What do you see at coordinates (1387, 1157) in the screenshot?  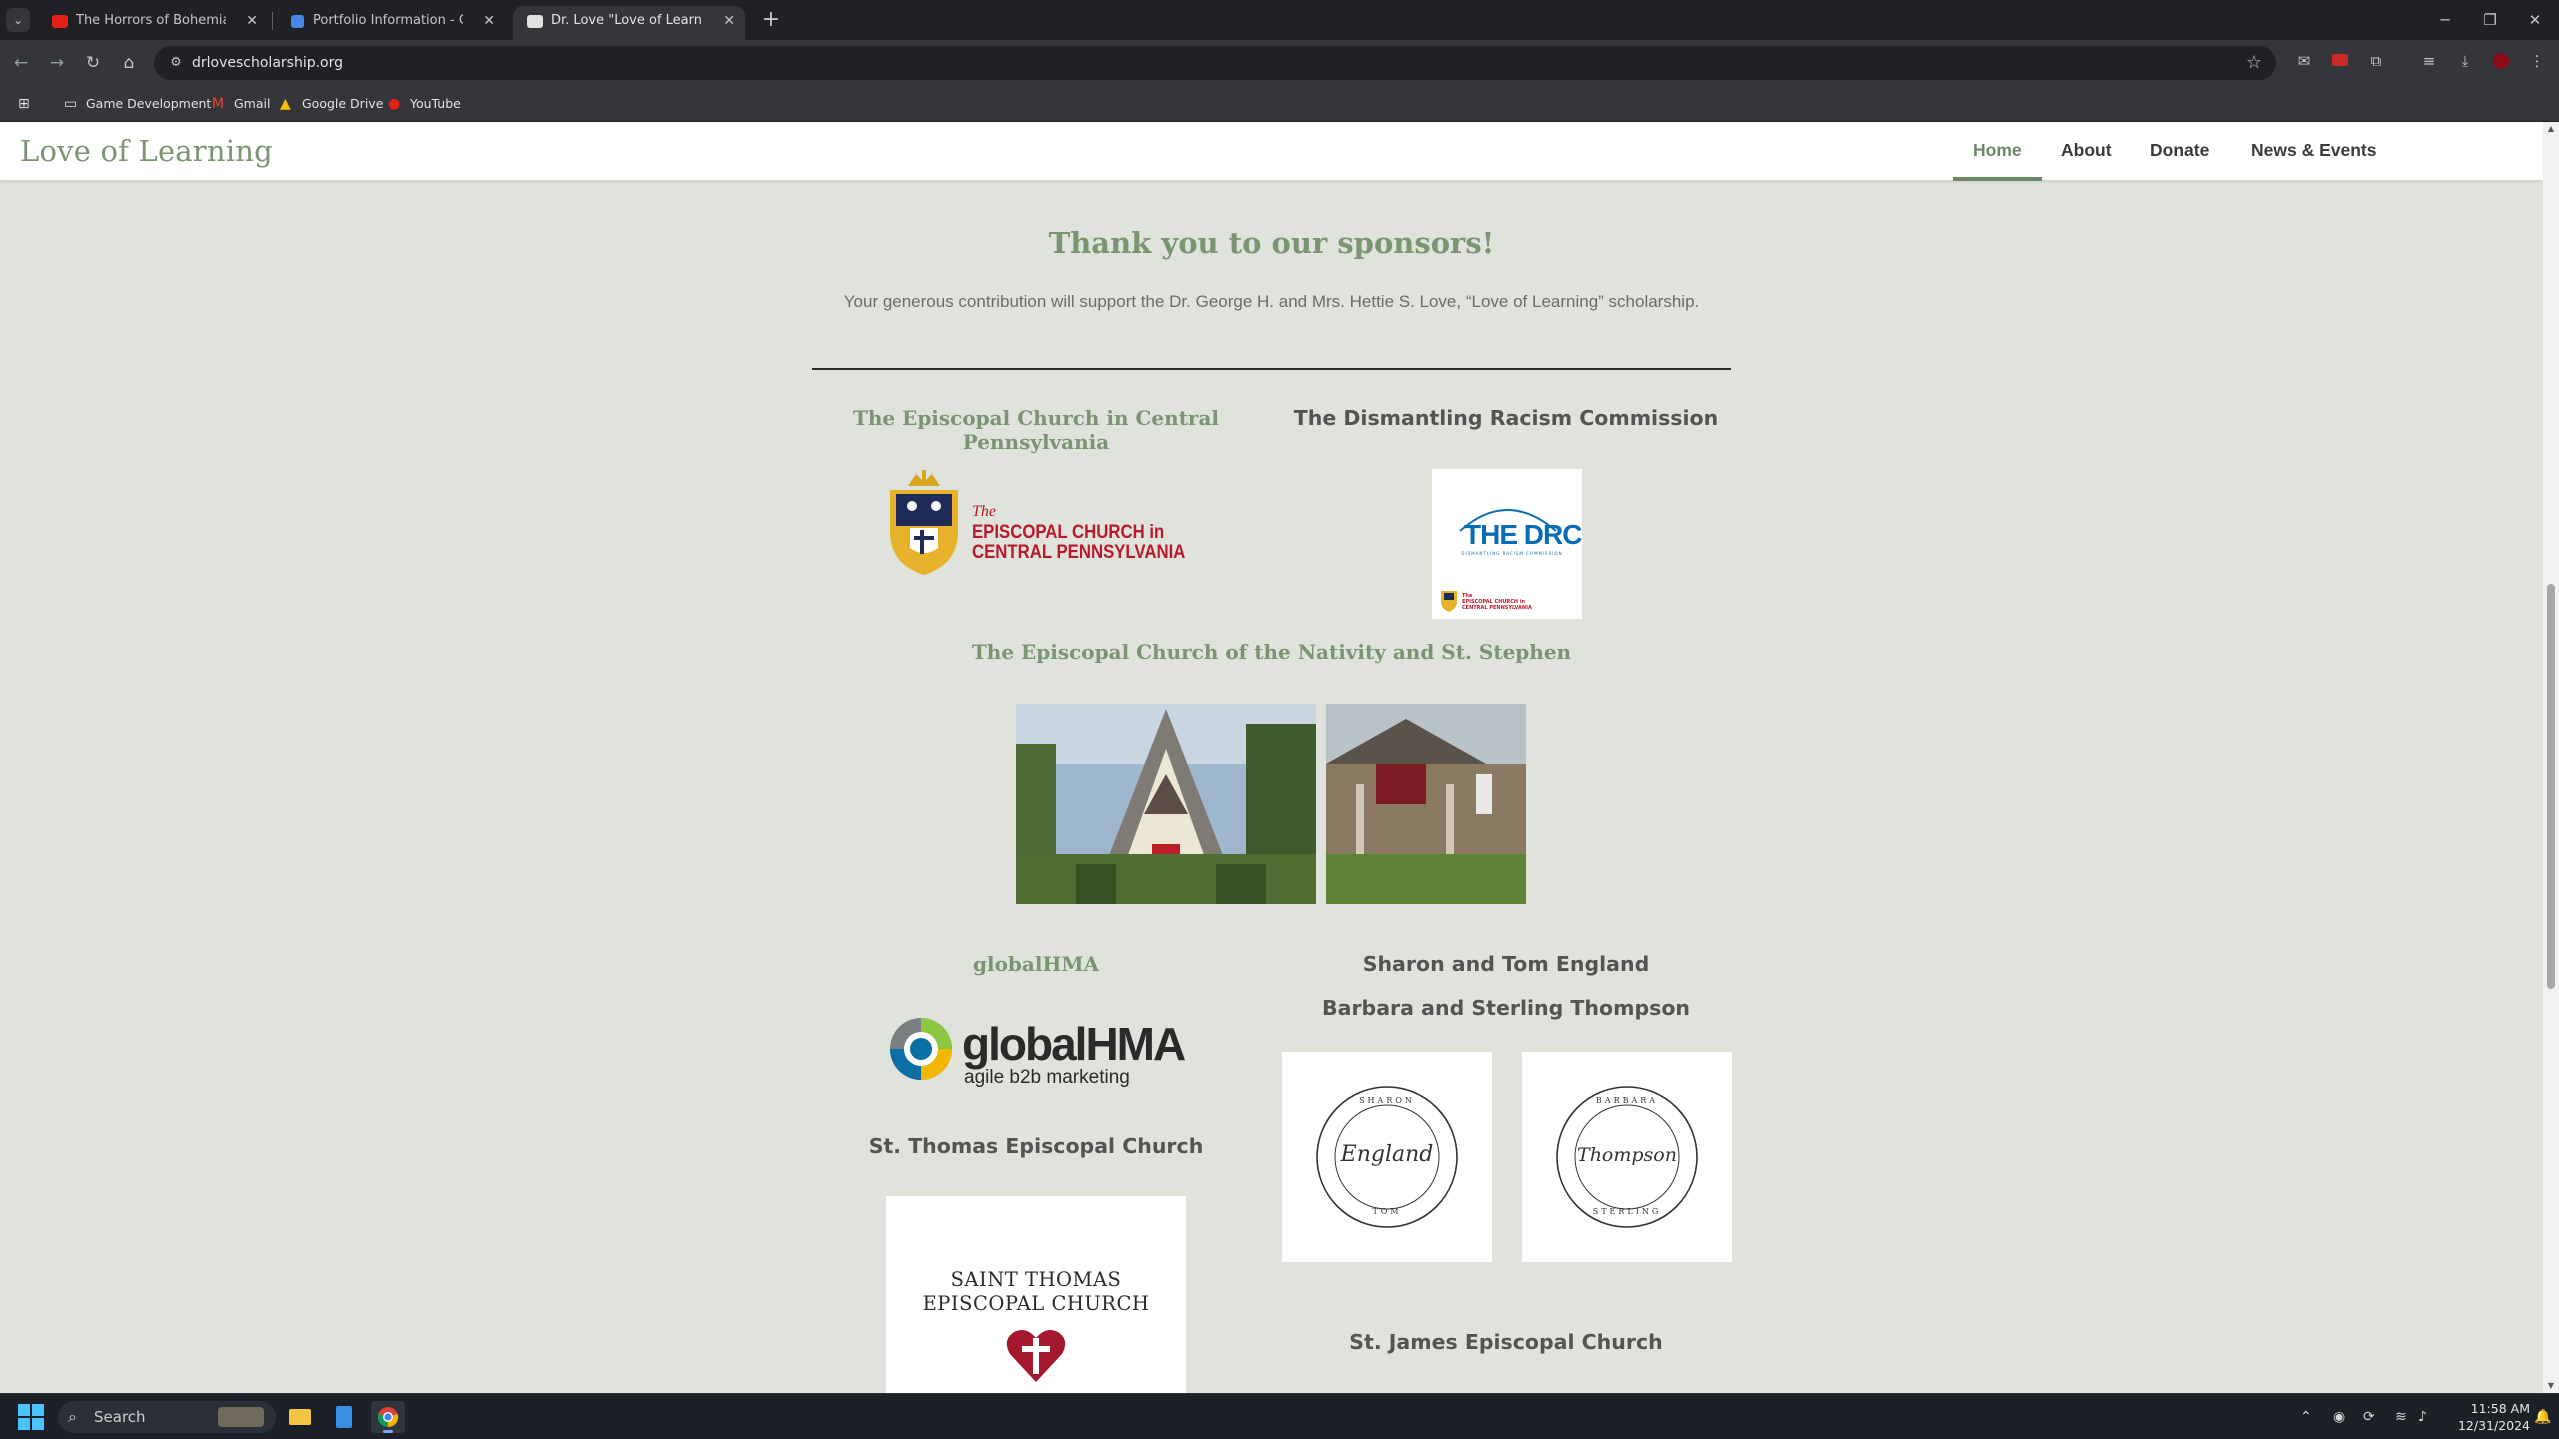 I see `england-stamp: SHARON England TOM` at bounding box center [1387, 1157].